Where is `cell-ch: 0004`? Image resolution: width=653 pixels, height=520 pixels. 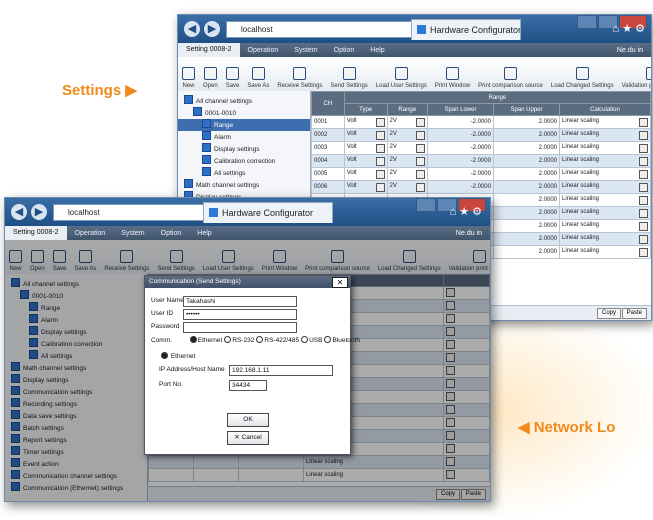
cell-ch: 0004 is located at coordinates (328, 161).